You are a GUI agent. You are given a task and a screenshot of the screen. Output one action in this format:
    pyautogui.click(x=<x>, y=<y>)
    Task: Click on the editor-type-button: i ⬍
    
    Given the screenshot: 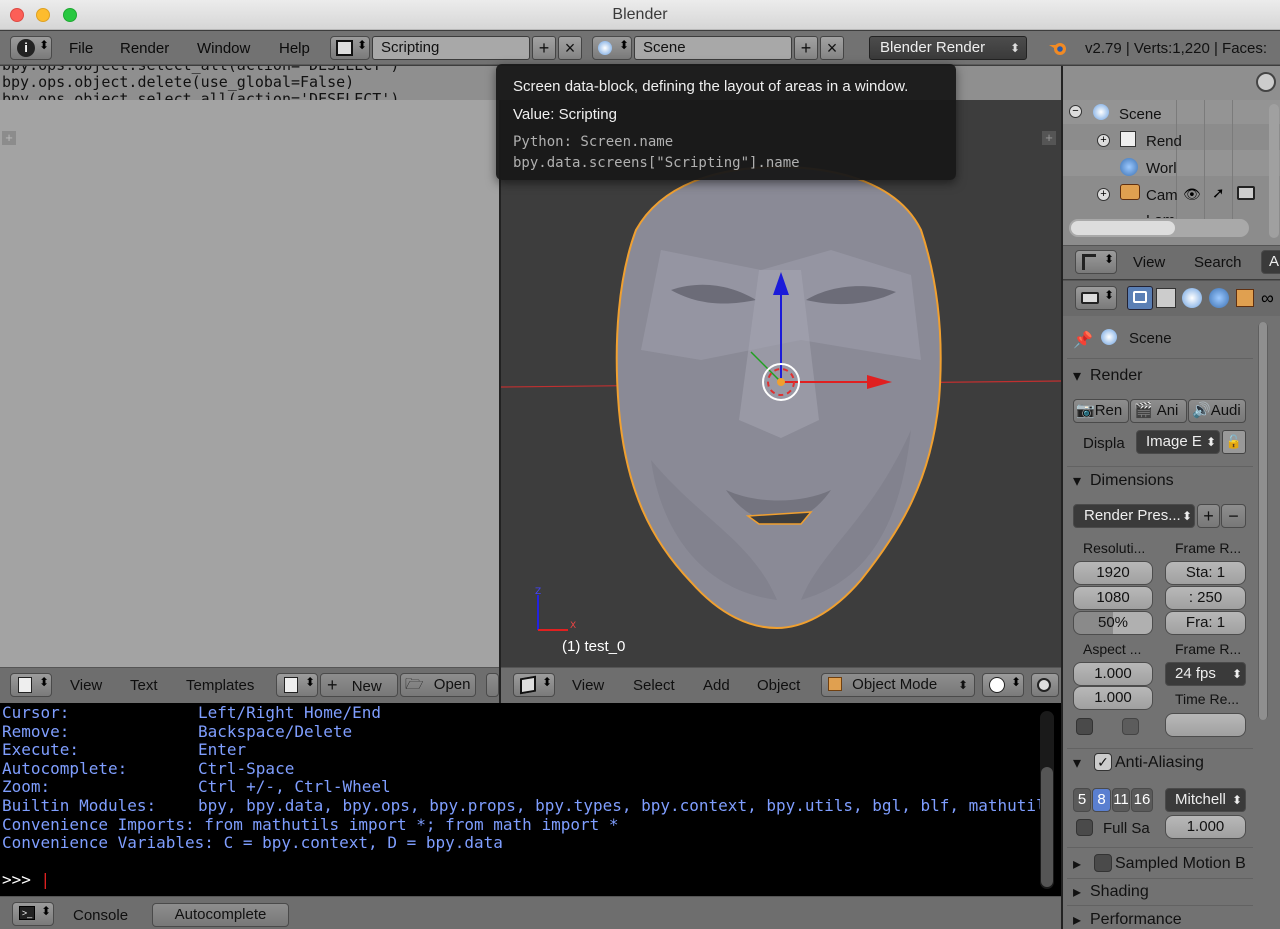 What is the action you would take?
    pyautogui.click(x=31, y=48)
    